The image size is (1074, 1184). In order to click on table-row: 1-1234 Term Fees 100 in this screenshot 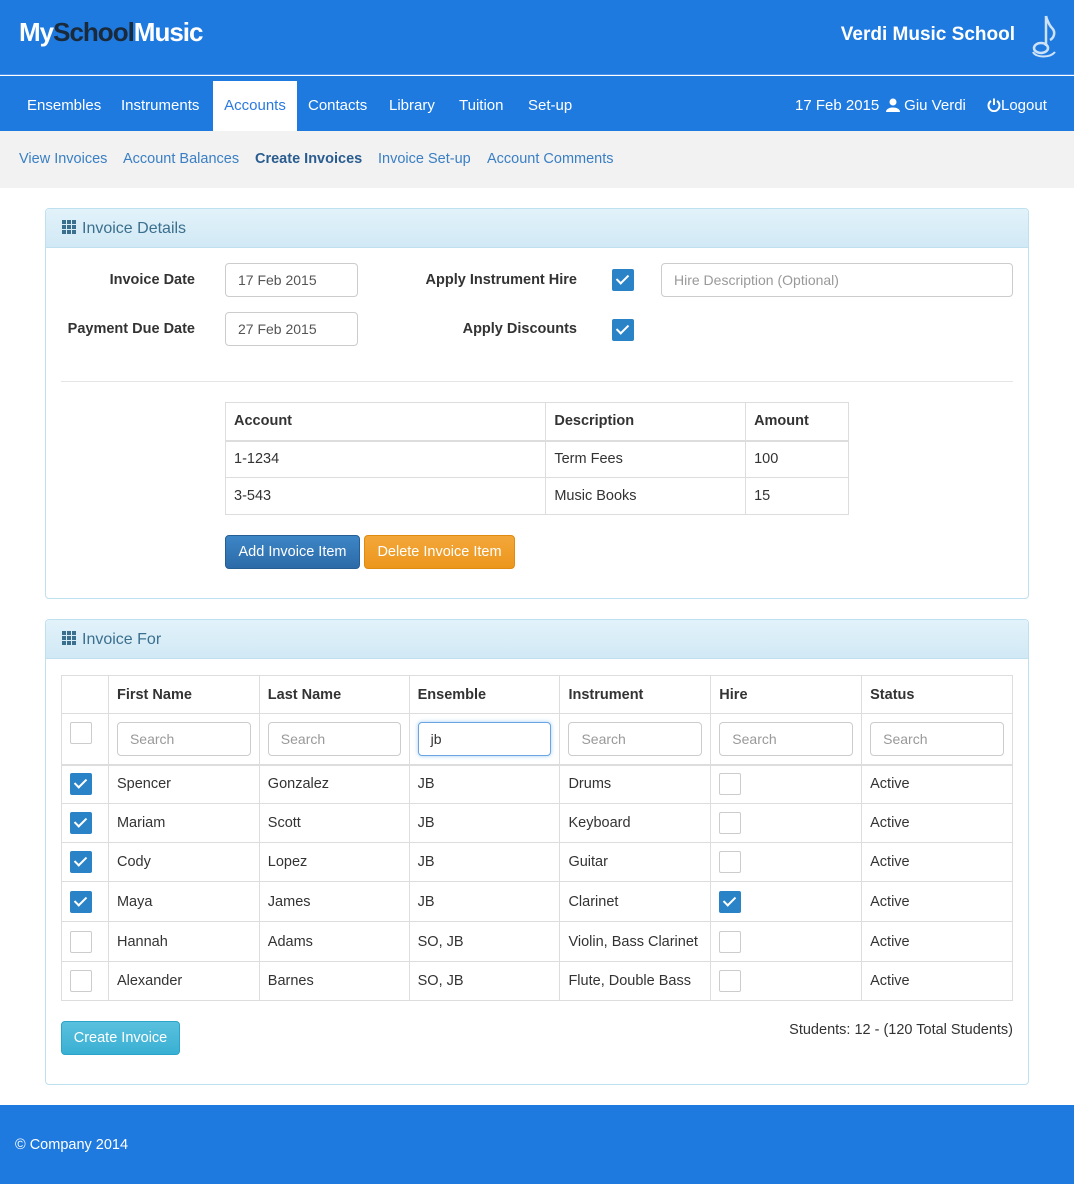, I will do `click(536, 459)`.